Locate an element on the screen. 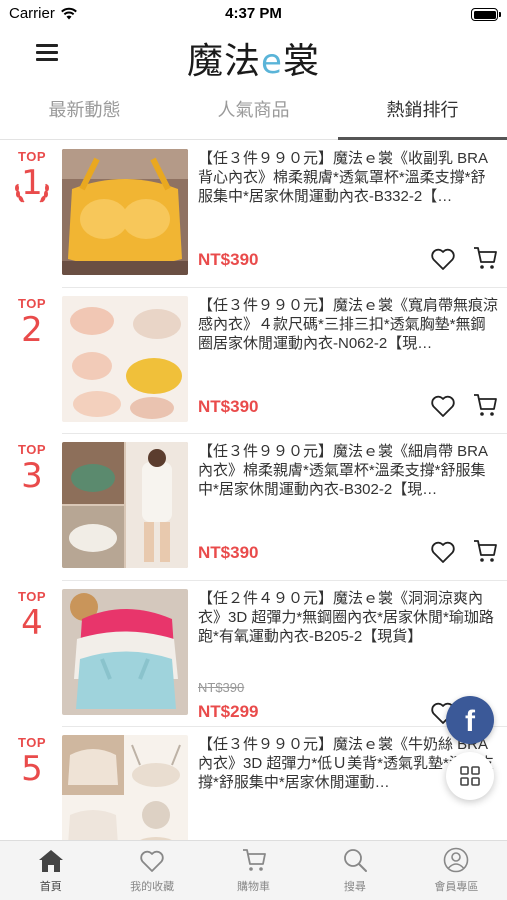 This screenshot has width=507, height=900. tab-bar: 最新動態 人氣商品 熱銷排行 is located at coordinates (253, 113).